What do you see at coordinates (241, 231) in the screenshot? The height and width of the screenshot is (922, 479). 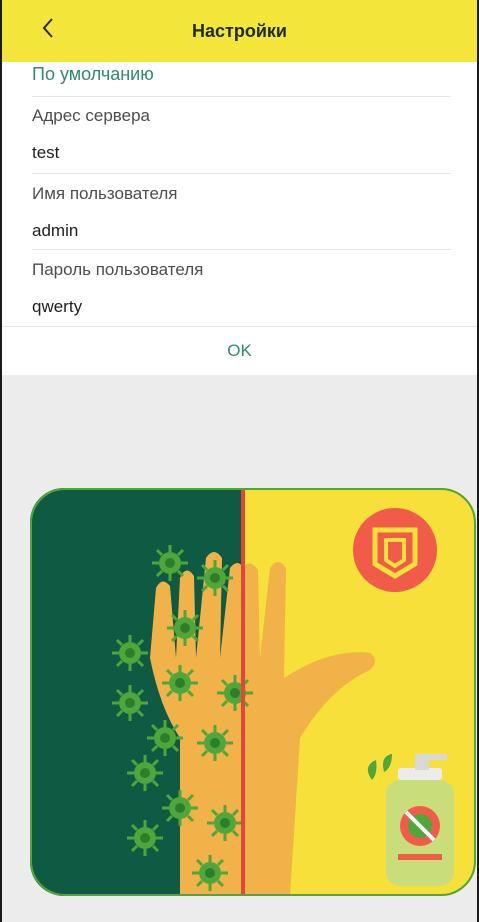 I see `username-value: admin` at bounding box center [241, 231].